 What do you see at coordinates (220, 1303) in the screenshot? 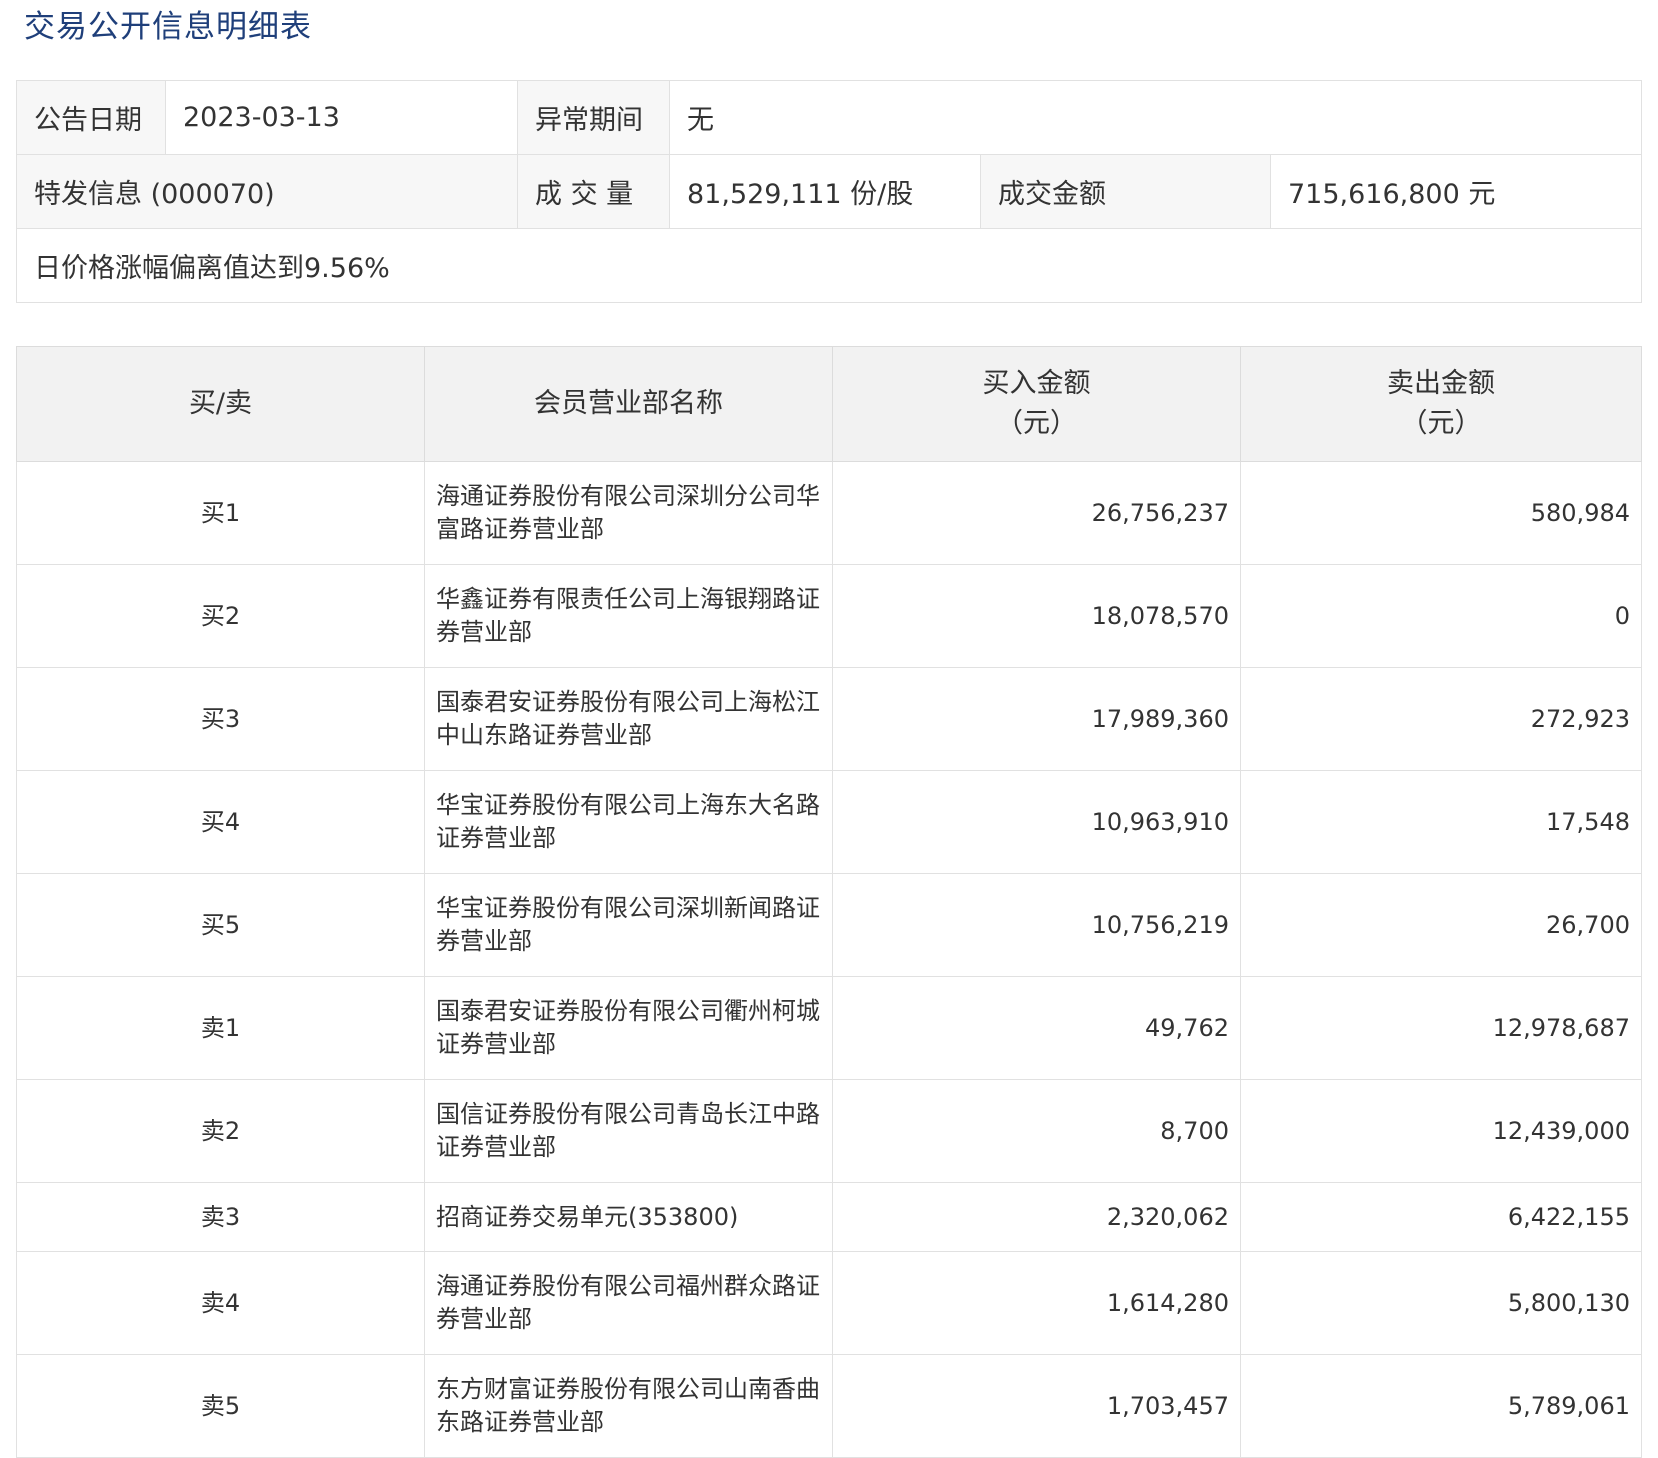
I see `row-side: 卖4` at bounding box center [220, 1303].